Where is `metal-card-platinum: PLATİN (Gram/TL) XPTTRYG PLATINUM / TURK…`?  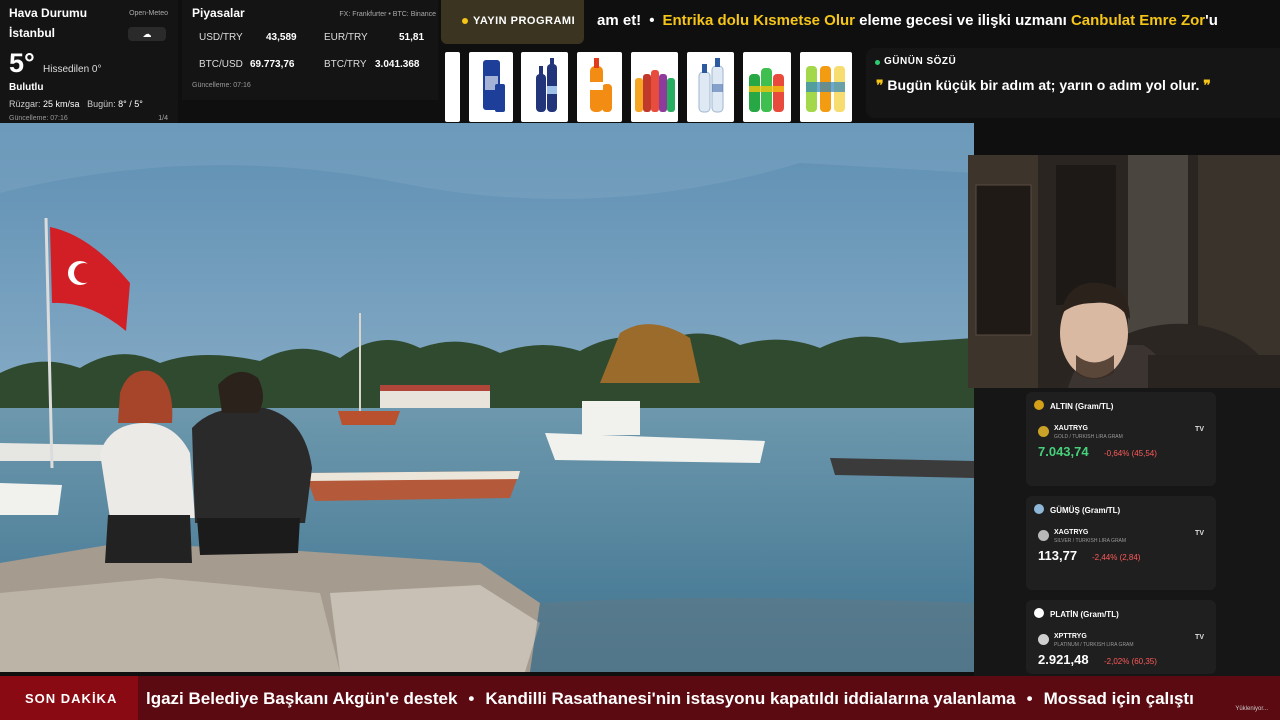 metal-card-platinum: PLATİN (Gram/TL) XPTTRYG PLATINUM / TURK… is located at coordinates (1121, 637).